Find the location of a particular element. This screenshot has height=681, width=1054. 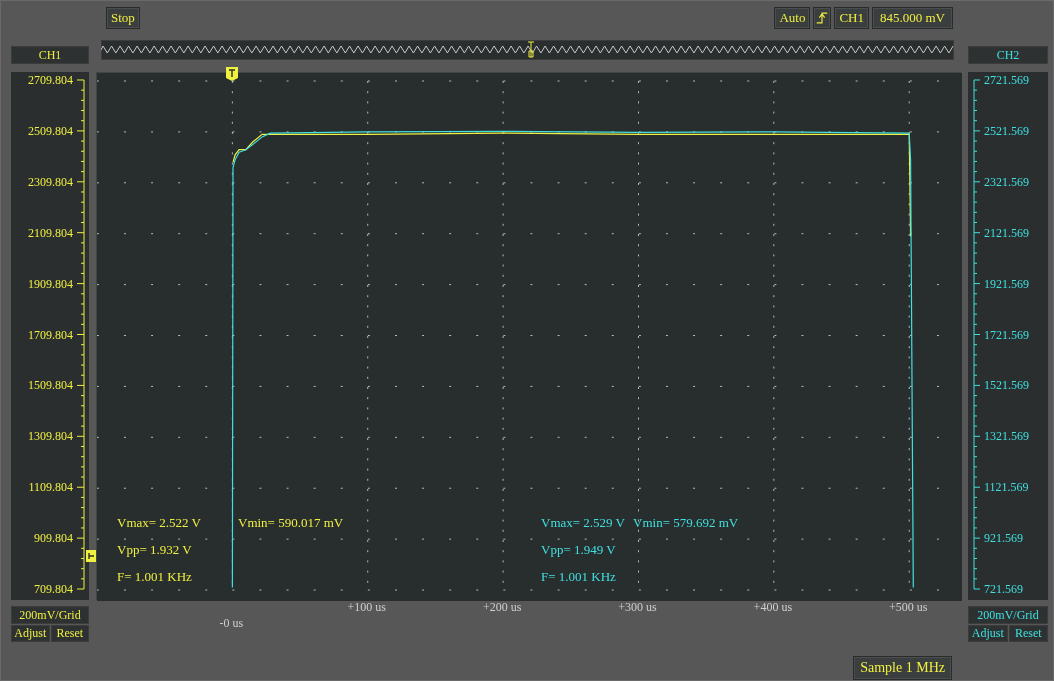

axis-label: +100 us is located at coordinates (366, 607).